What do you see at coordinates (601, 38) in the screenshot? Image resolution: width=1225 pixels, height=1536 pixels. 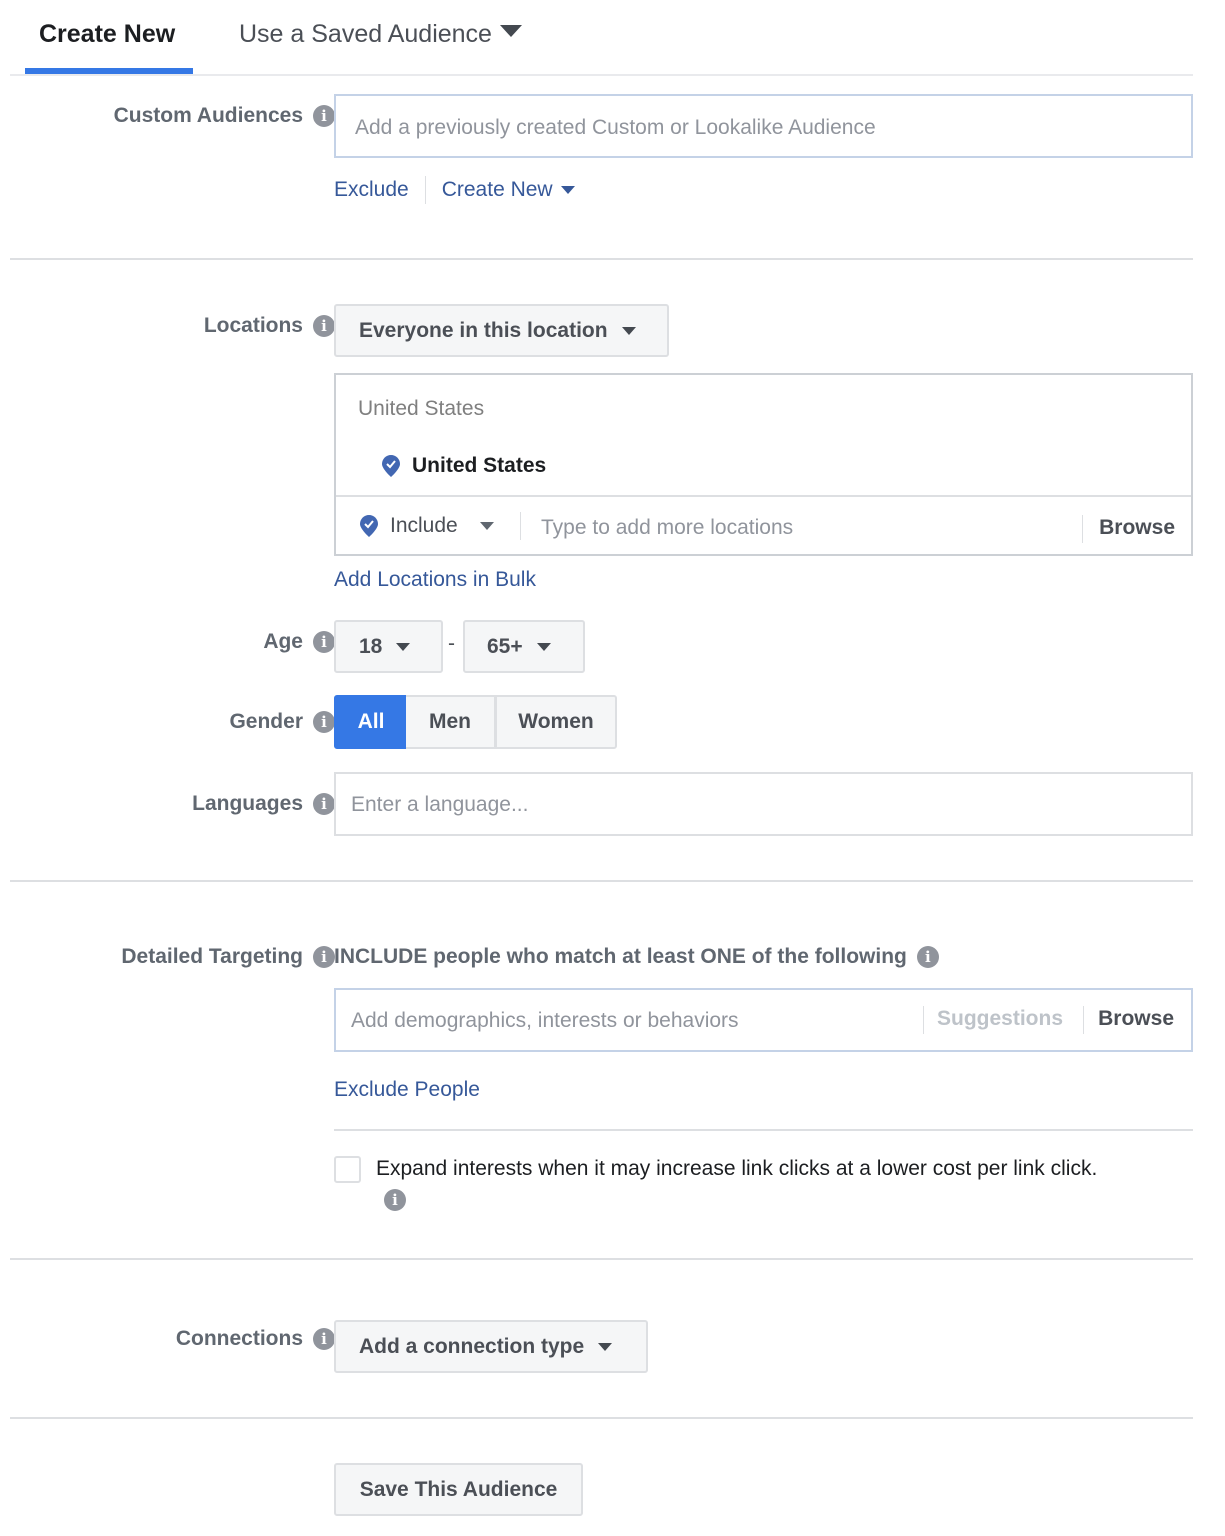 I see `audience-tabs: Create New Use a Saved Audience` at bounding box center [601, 38].